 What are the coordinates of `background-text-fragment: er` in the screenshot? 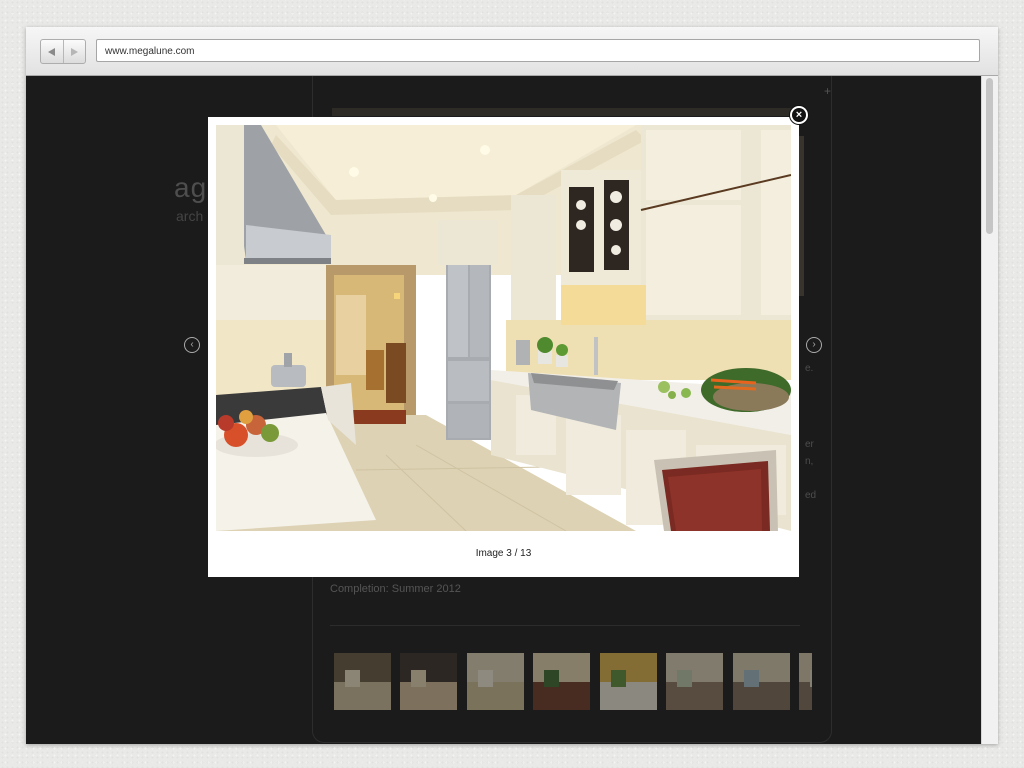 It's located at (809, 444).